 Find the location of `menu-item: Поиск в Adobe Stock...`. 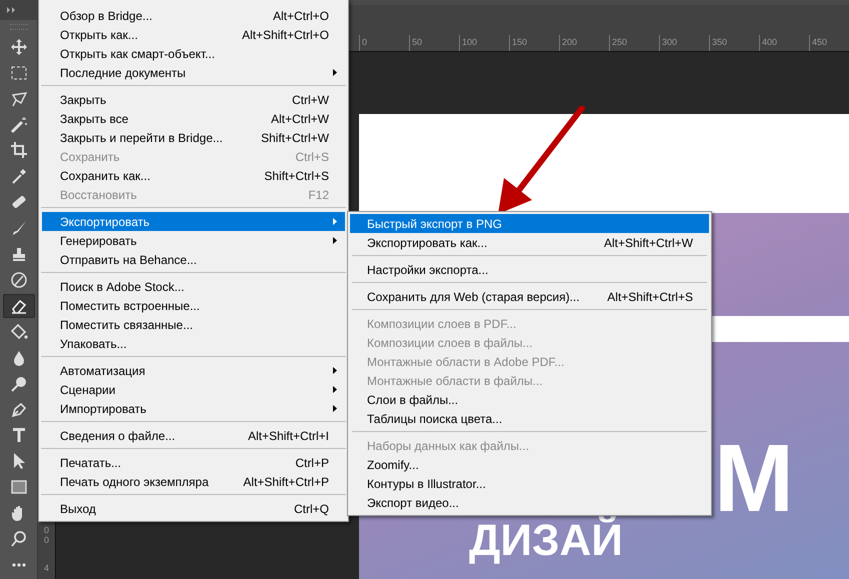

menu-item: Поиск в Adobe Stock... is located at coordinates (193, 286).